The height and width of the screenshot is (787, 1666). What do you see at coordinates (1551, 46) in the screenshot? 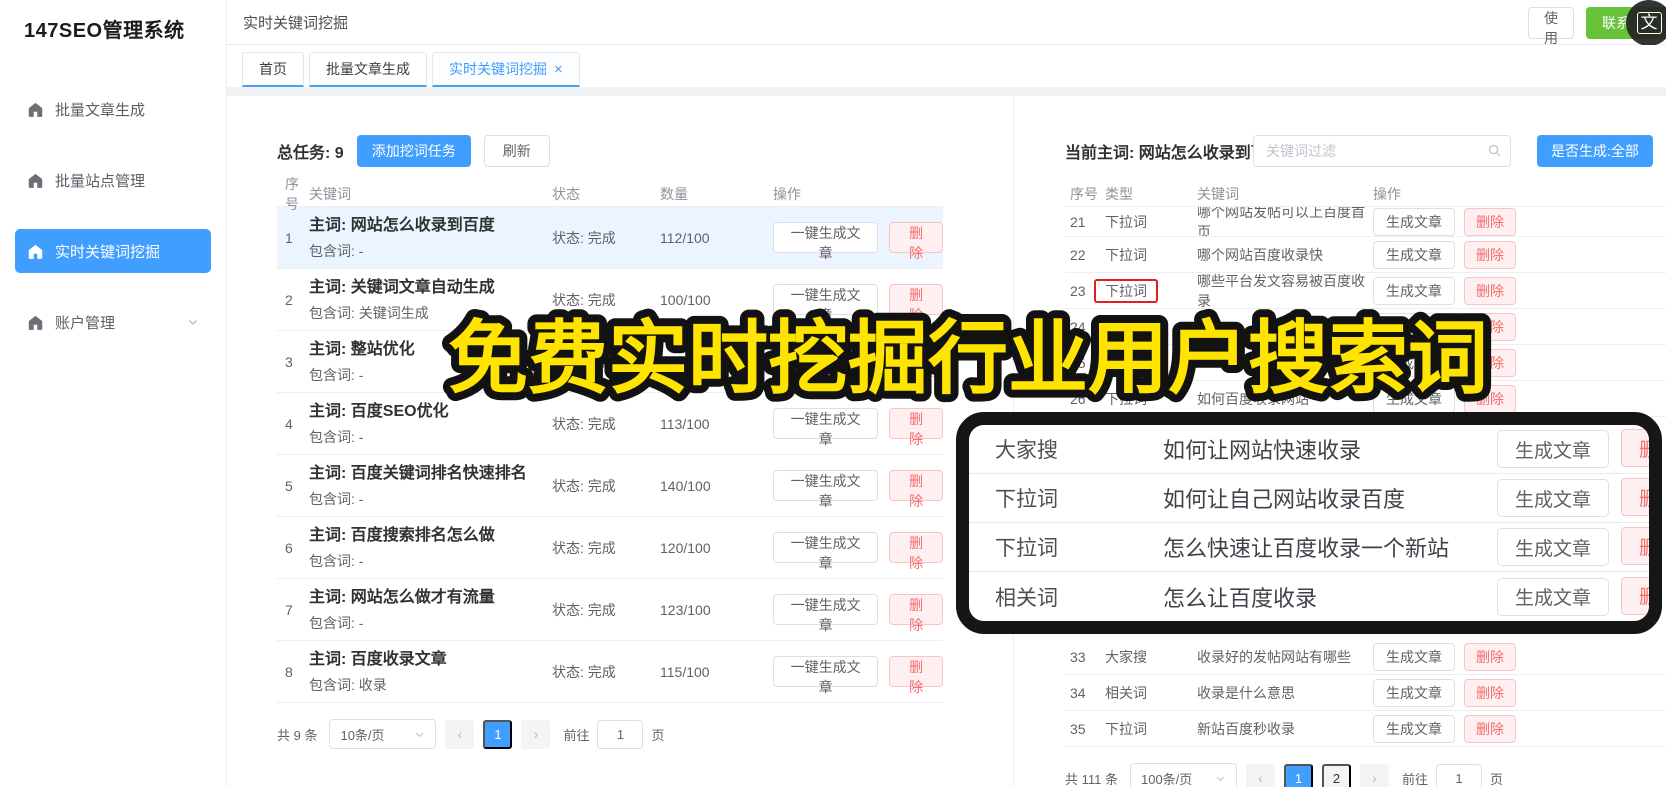
I see `tutorial-button: 使用教程` at bounding box center [1551, 46].